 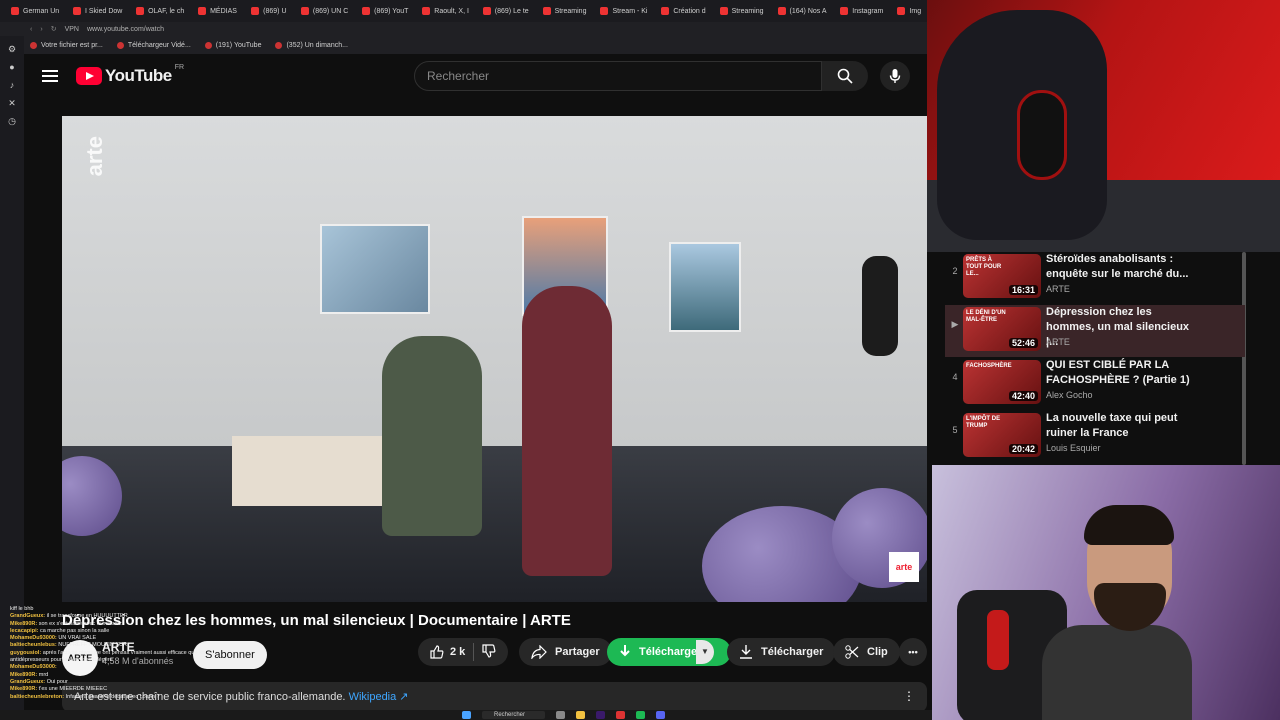 I want to click on share-button: Partager, so click(x=565, y=652).